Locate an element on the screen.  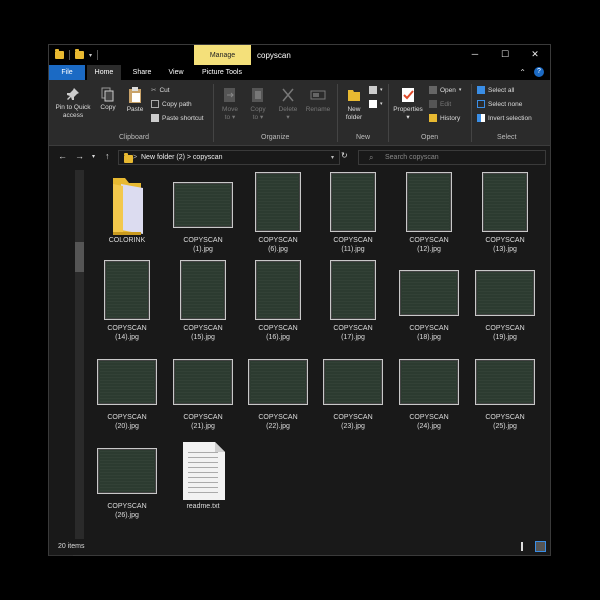
file-item: COPYSCAN (11).jpg is located at coordinates (353, 213).